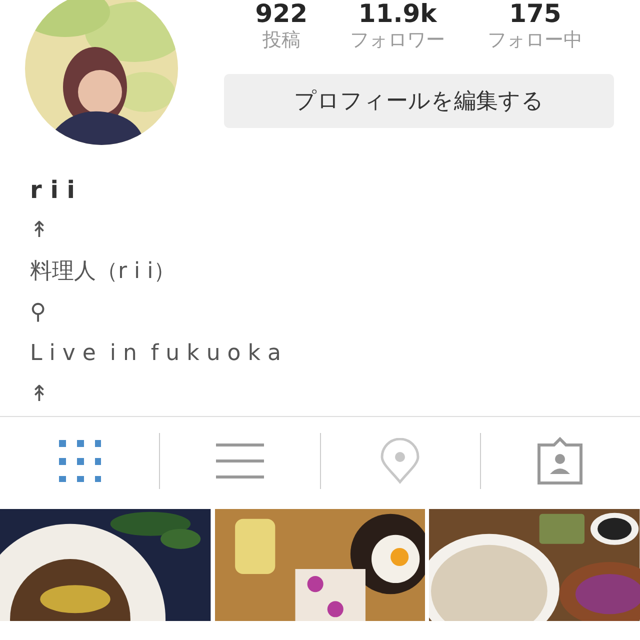 The width and height of the screenshot is (640, 640). I want to click on menu-icon, so click(240, 461).